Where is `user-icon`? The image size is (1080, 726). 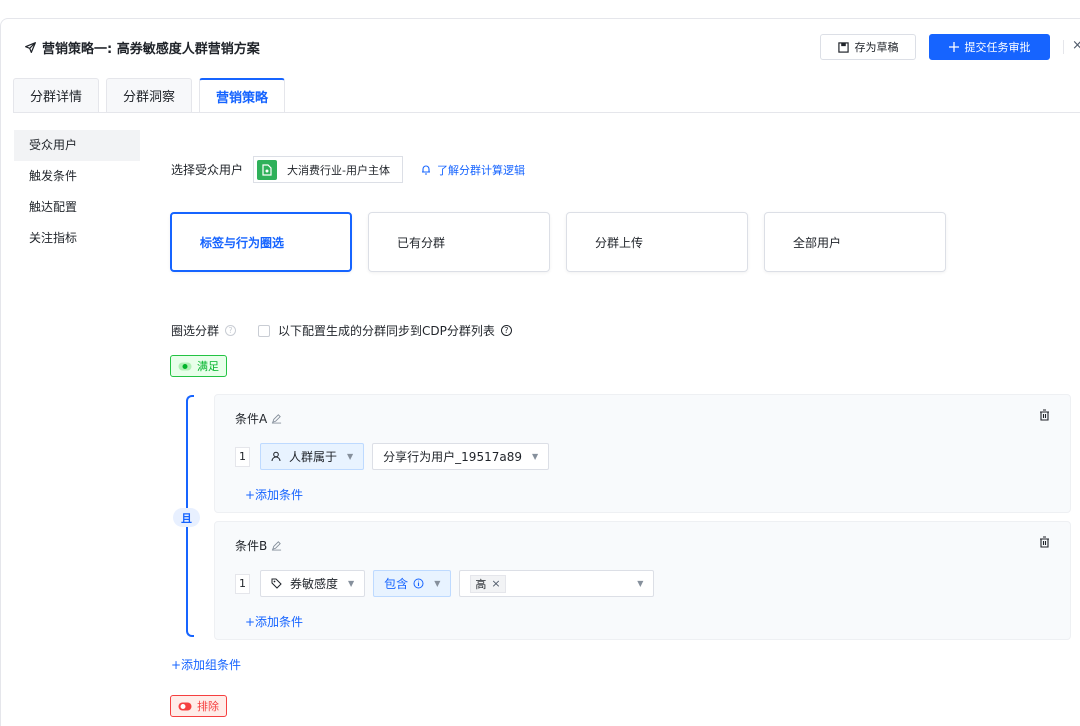 user-icon is located at coordinates (276, 456).